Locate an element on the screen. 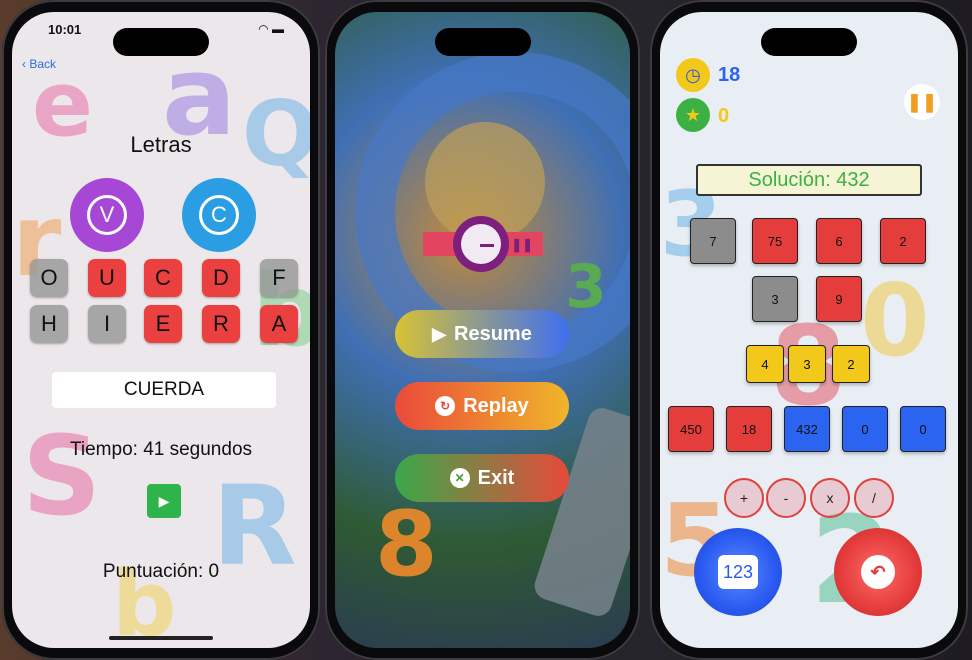 The image size is (972, 660). undo-button: ↶ is located at coordinates (878, 572).